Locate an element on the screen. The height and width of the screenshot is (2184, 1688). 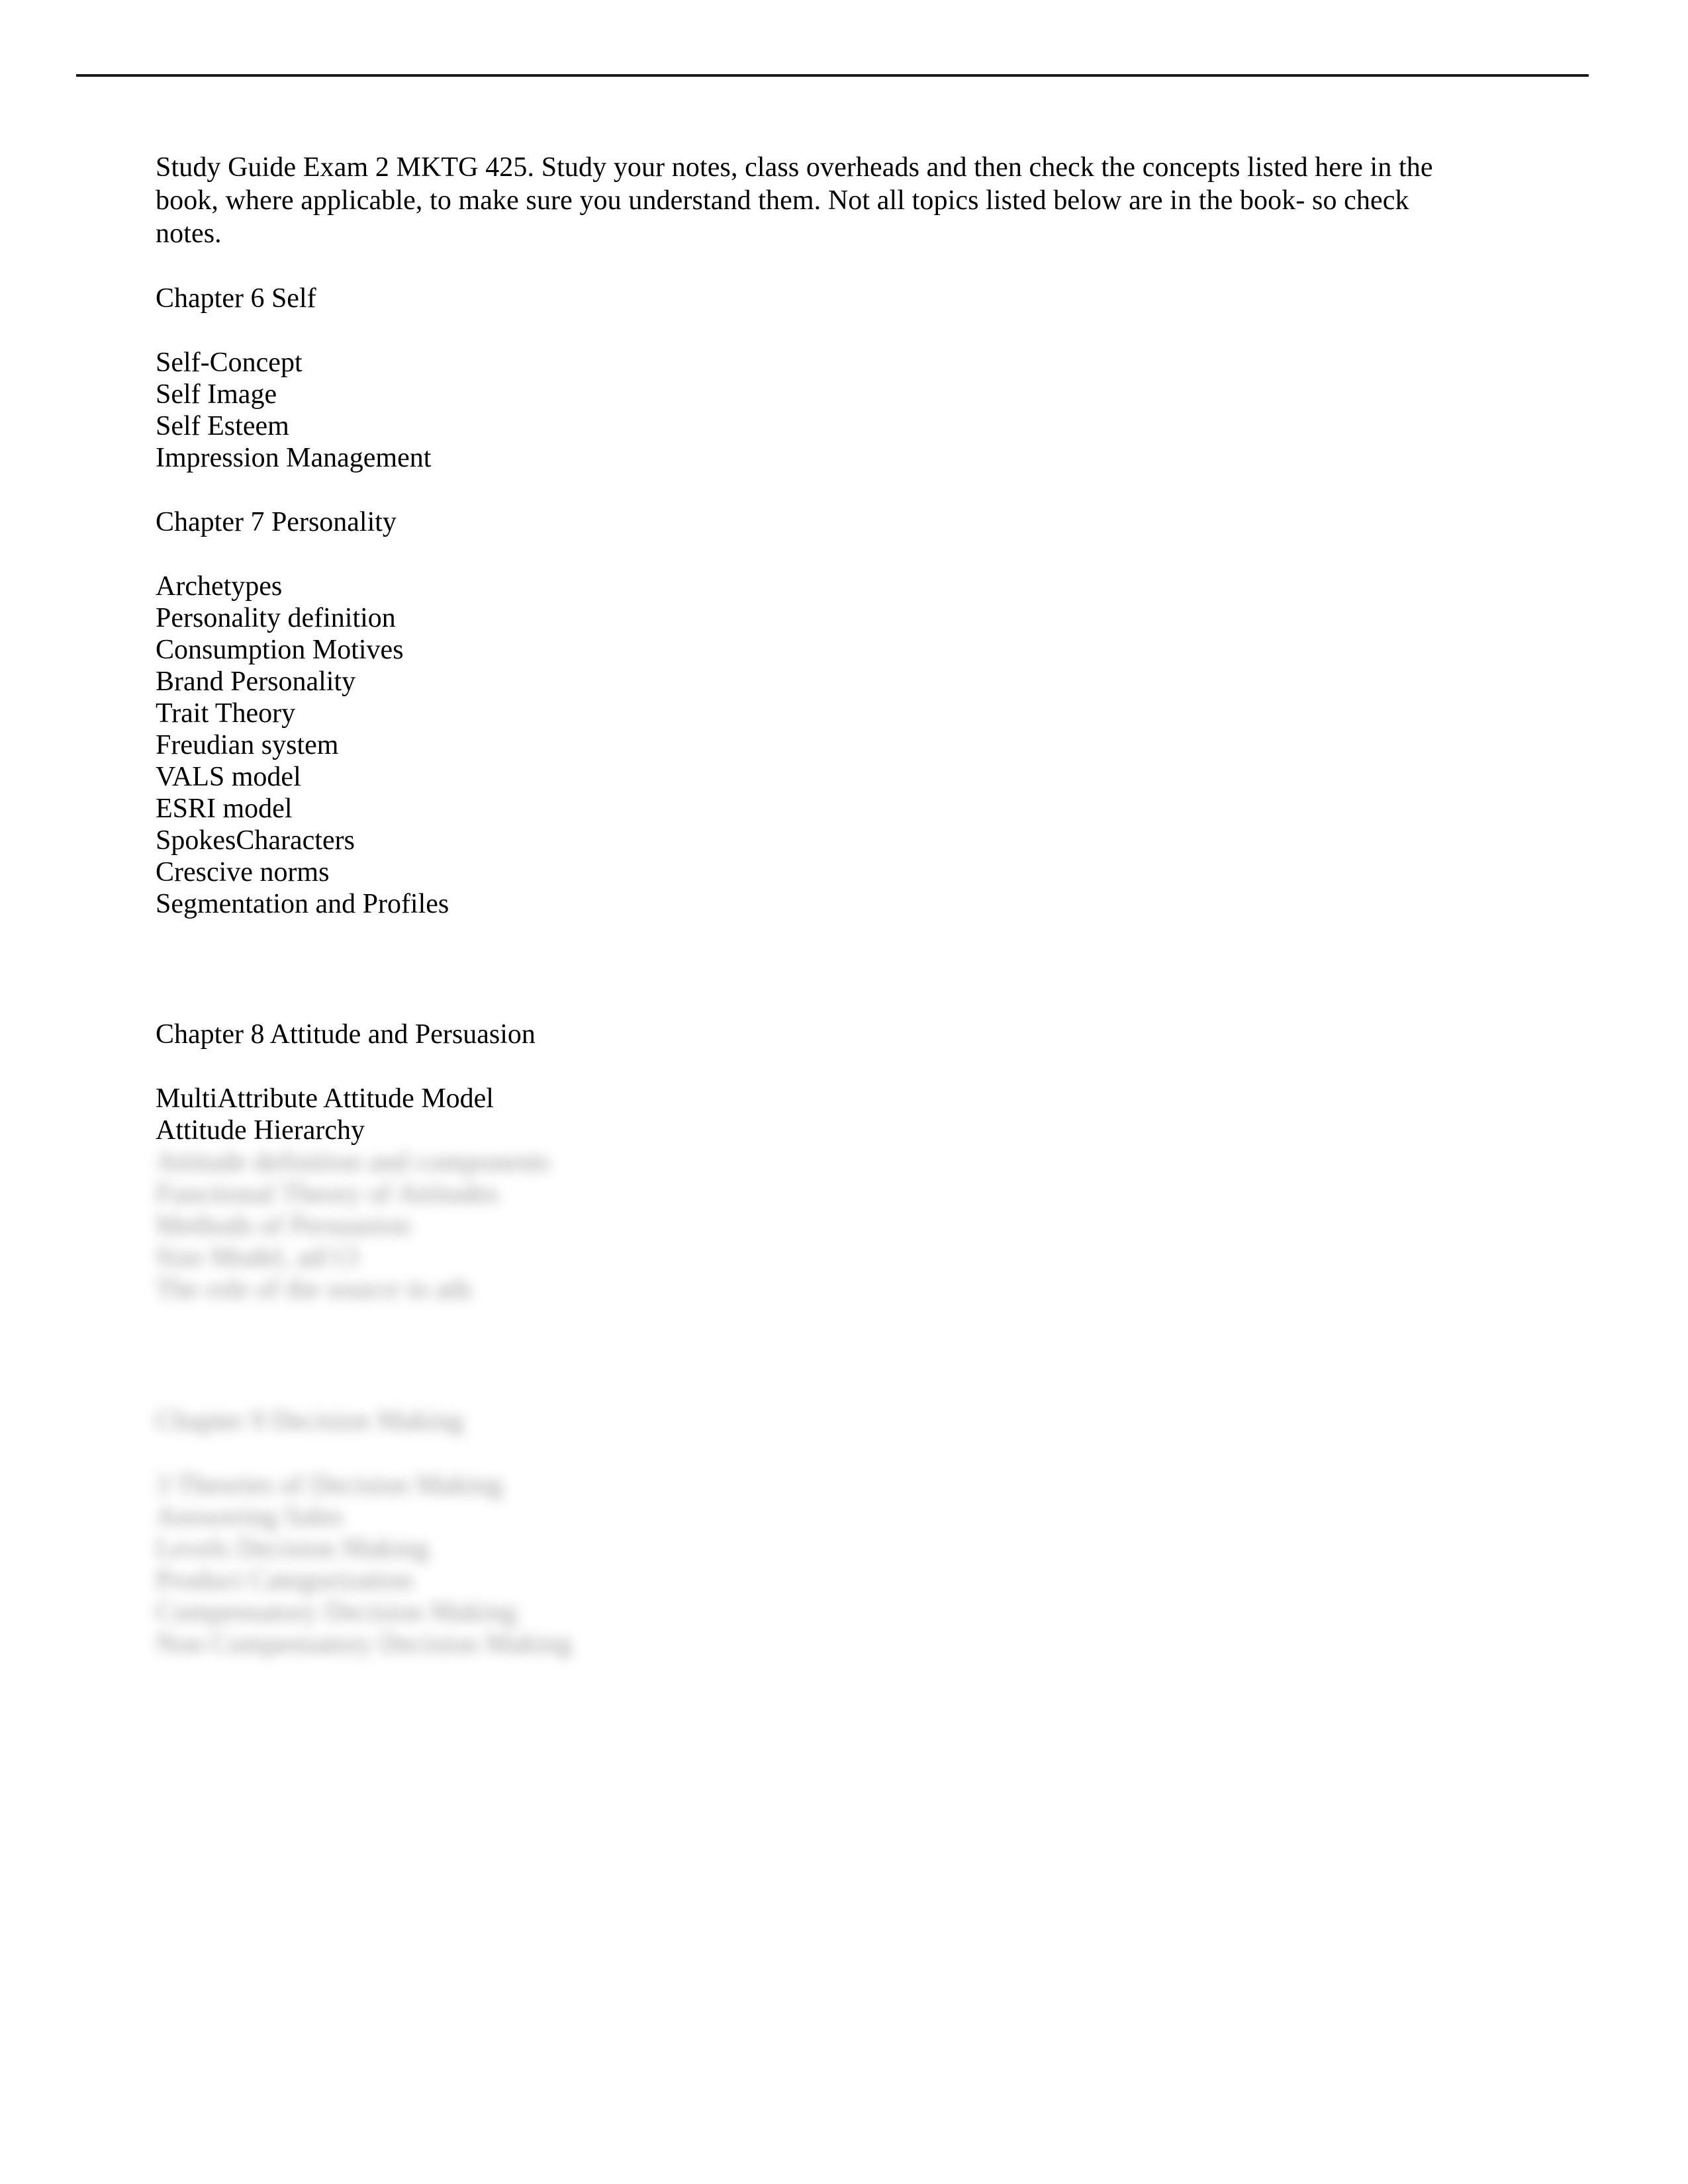
list-item: SpokesCharacters is located at coordinates (255, 840).